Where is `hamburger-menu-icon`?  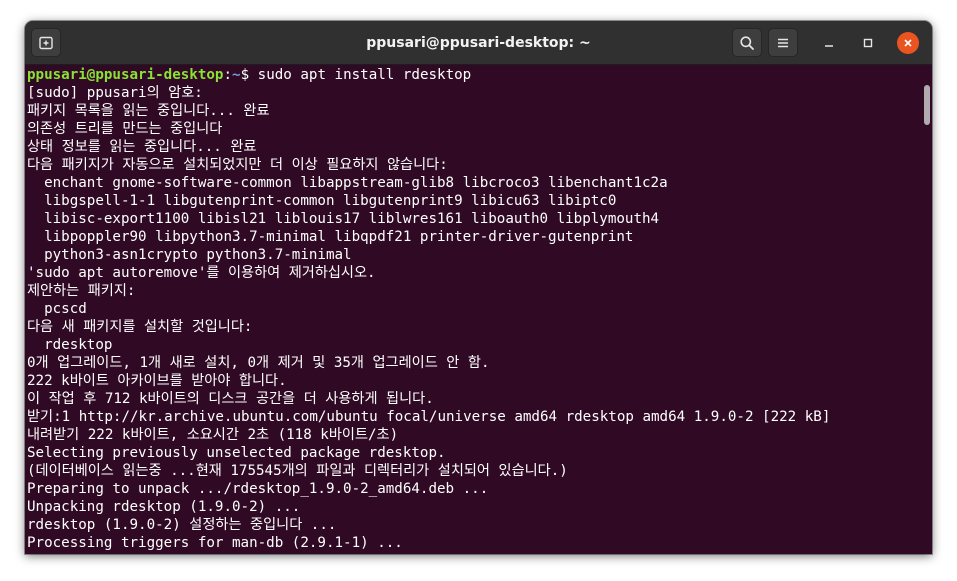 hamburger-menu-icon is located at coordinates (783, 42).